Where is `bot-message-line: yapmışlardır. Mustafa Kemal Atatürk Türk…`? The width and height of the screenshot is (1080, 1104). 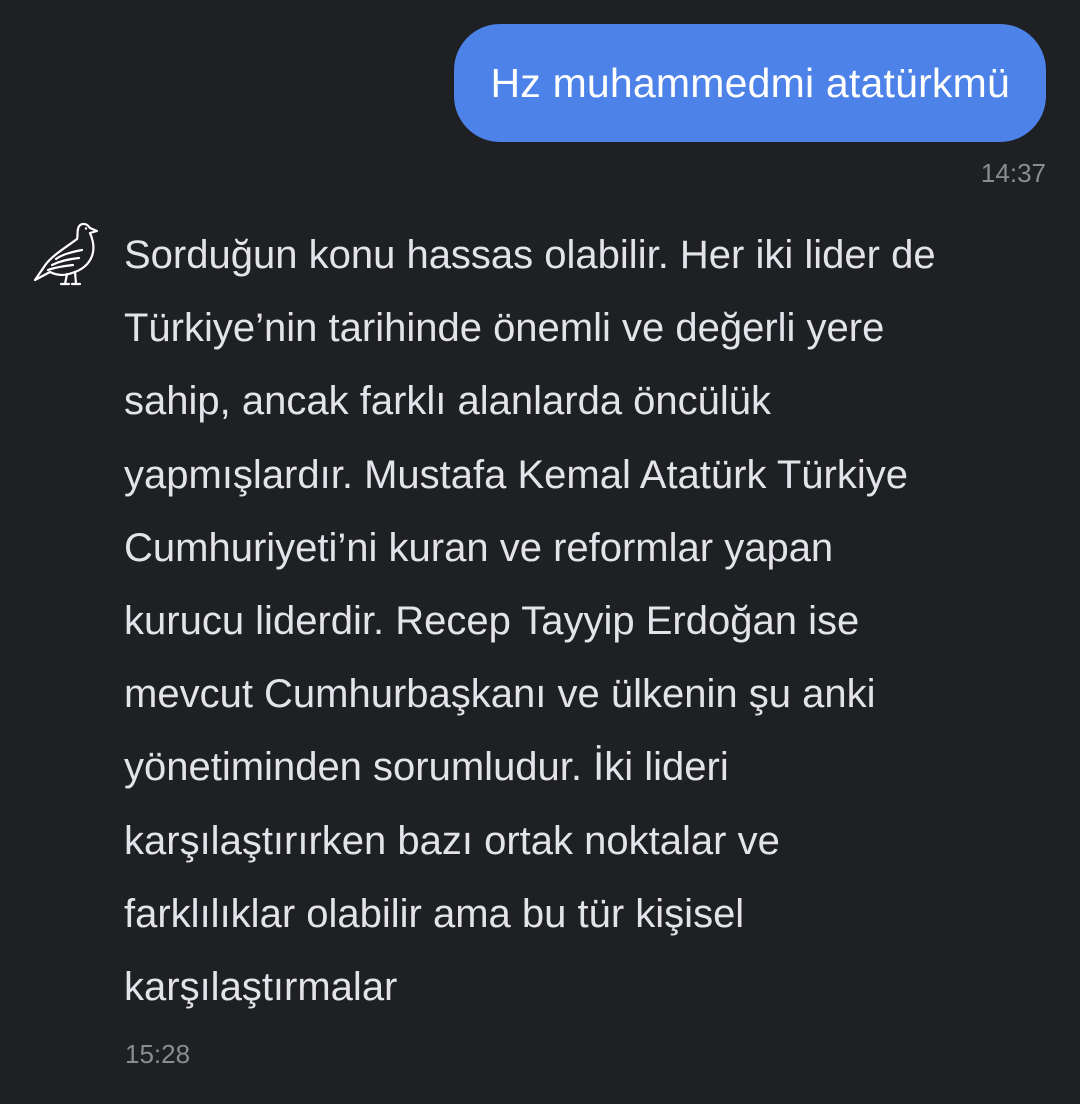 bot-message-line: yapmışlardır. Mustafa Kemal Atatürk Türk… is located at coordinates (516, 474).